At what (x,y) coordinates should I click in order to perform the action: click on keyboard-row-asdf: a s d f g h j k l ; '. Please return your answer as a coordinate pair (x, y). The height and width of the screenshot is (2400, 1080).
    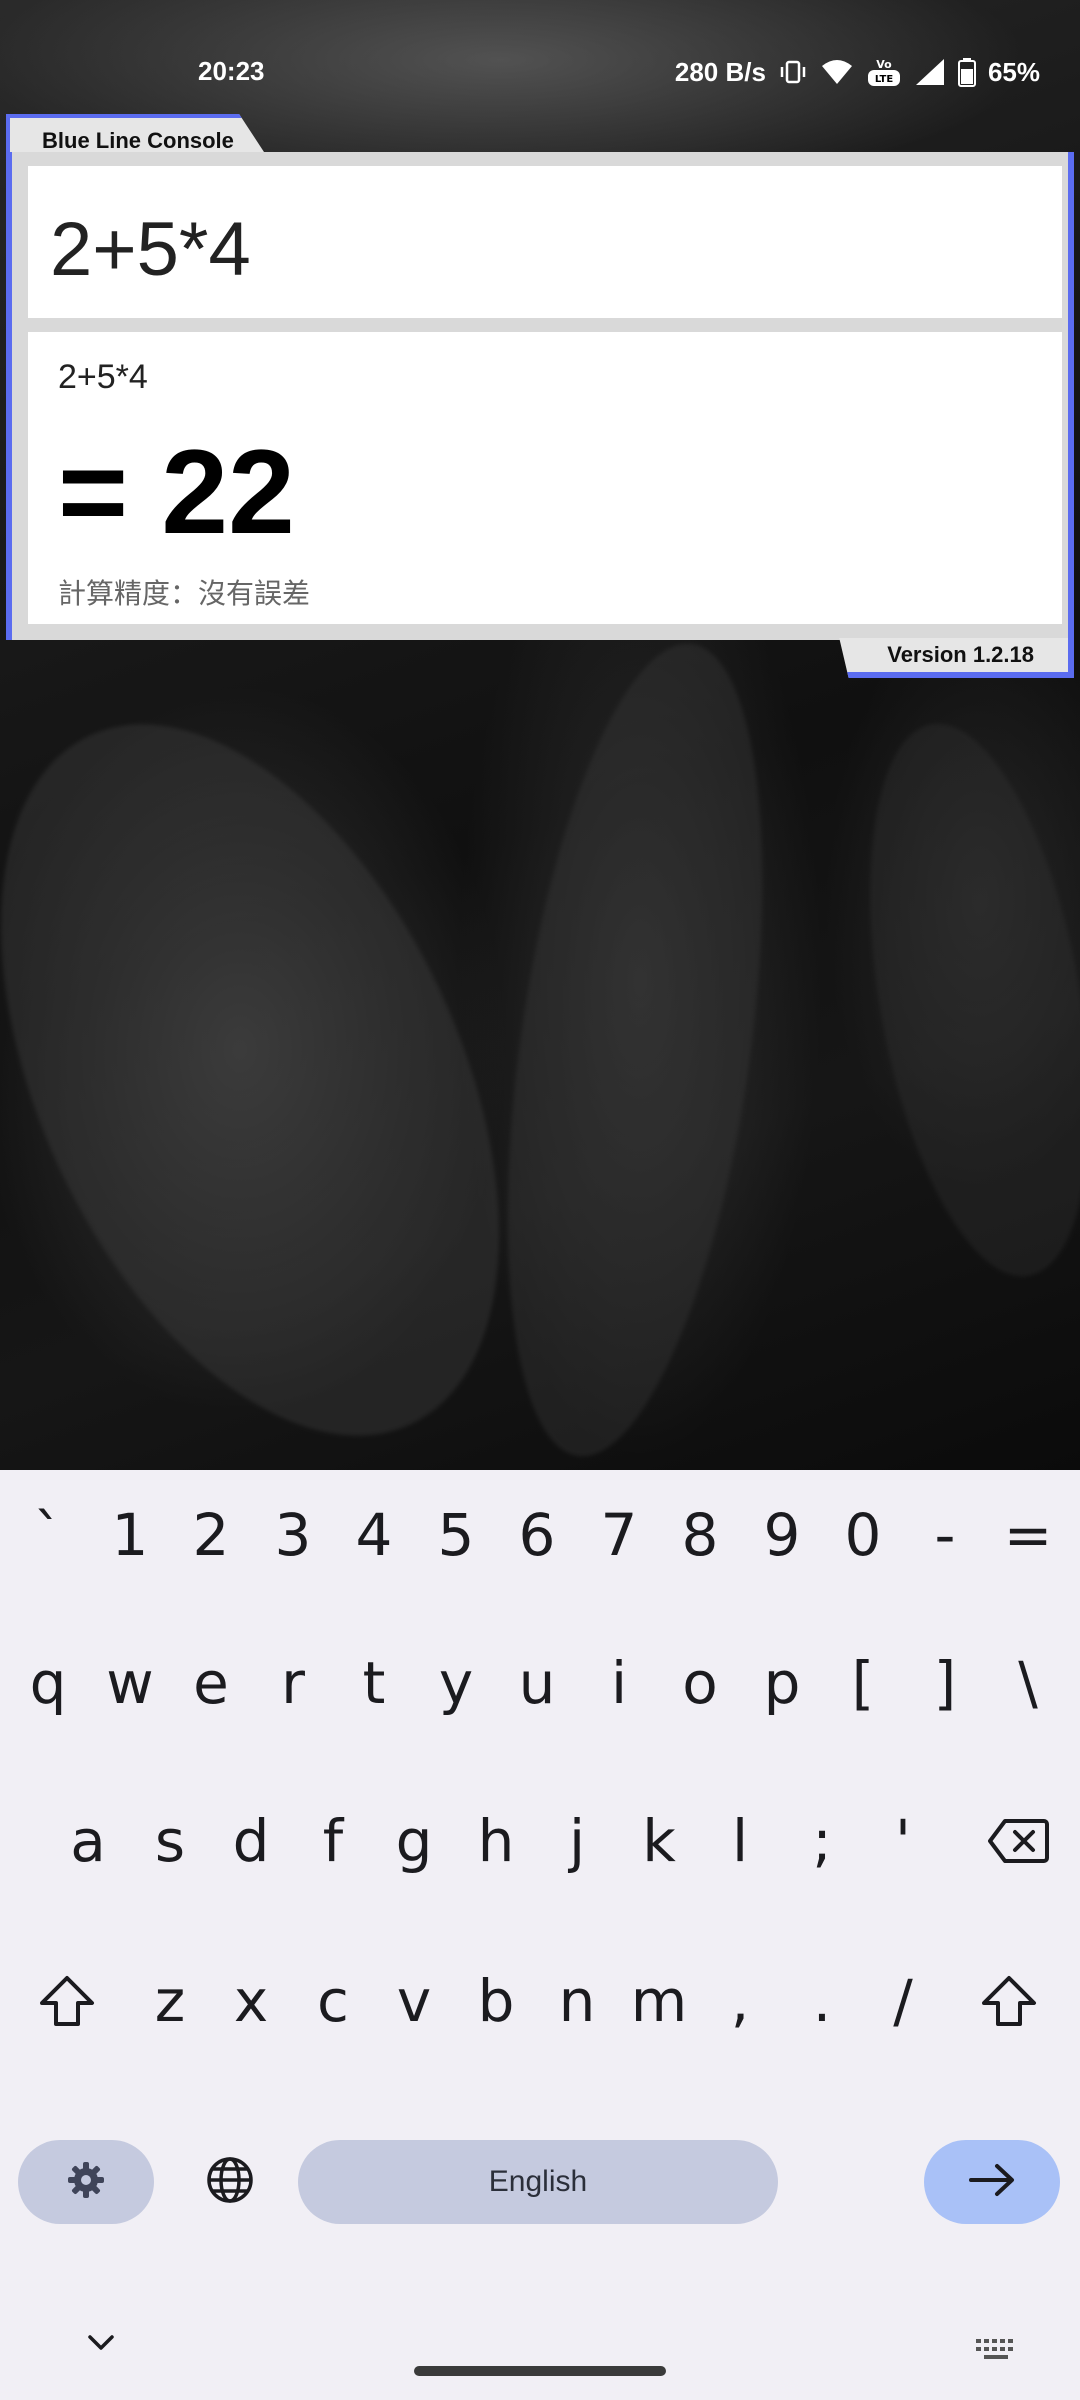
    Looking at the image, I should click on (540, 1841).